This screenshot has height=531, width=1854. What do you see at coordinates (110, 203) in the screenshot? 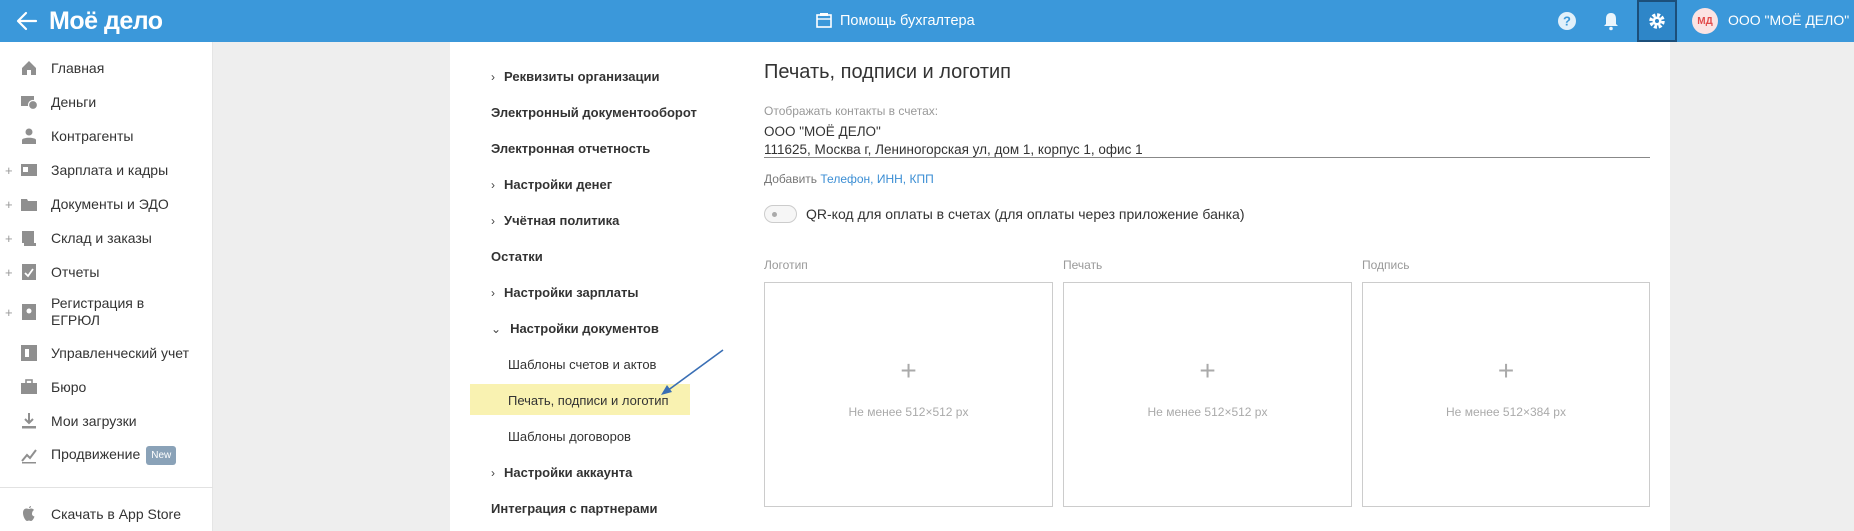
I see `sidebar-item-label: Документы и ЭДО` at bounding box center [110, 203].